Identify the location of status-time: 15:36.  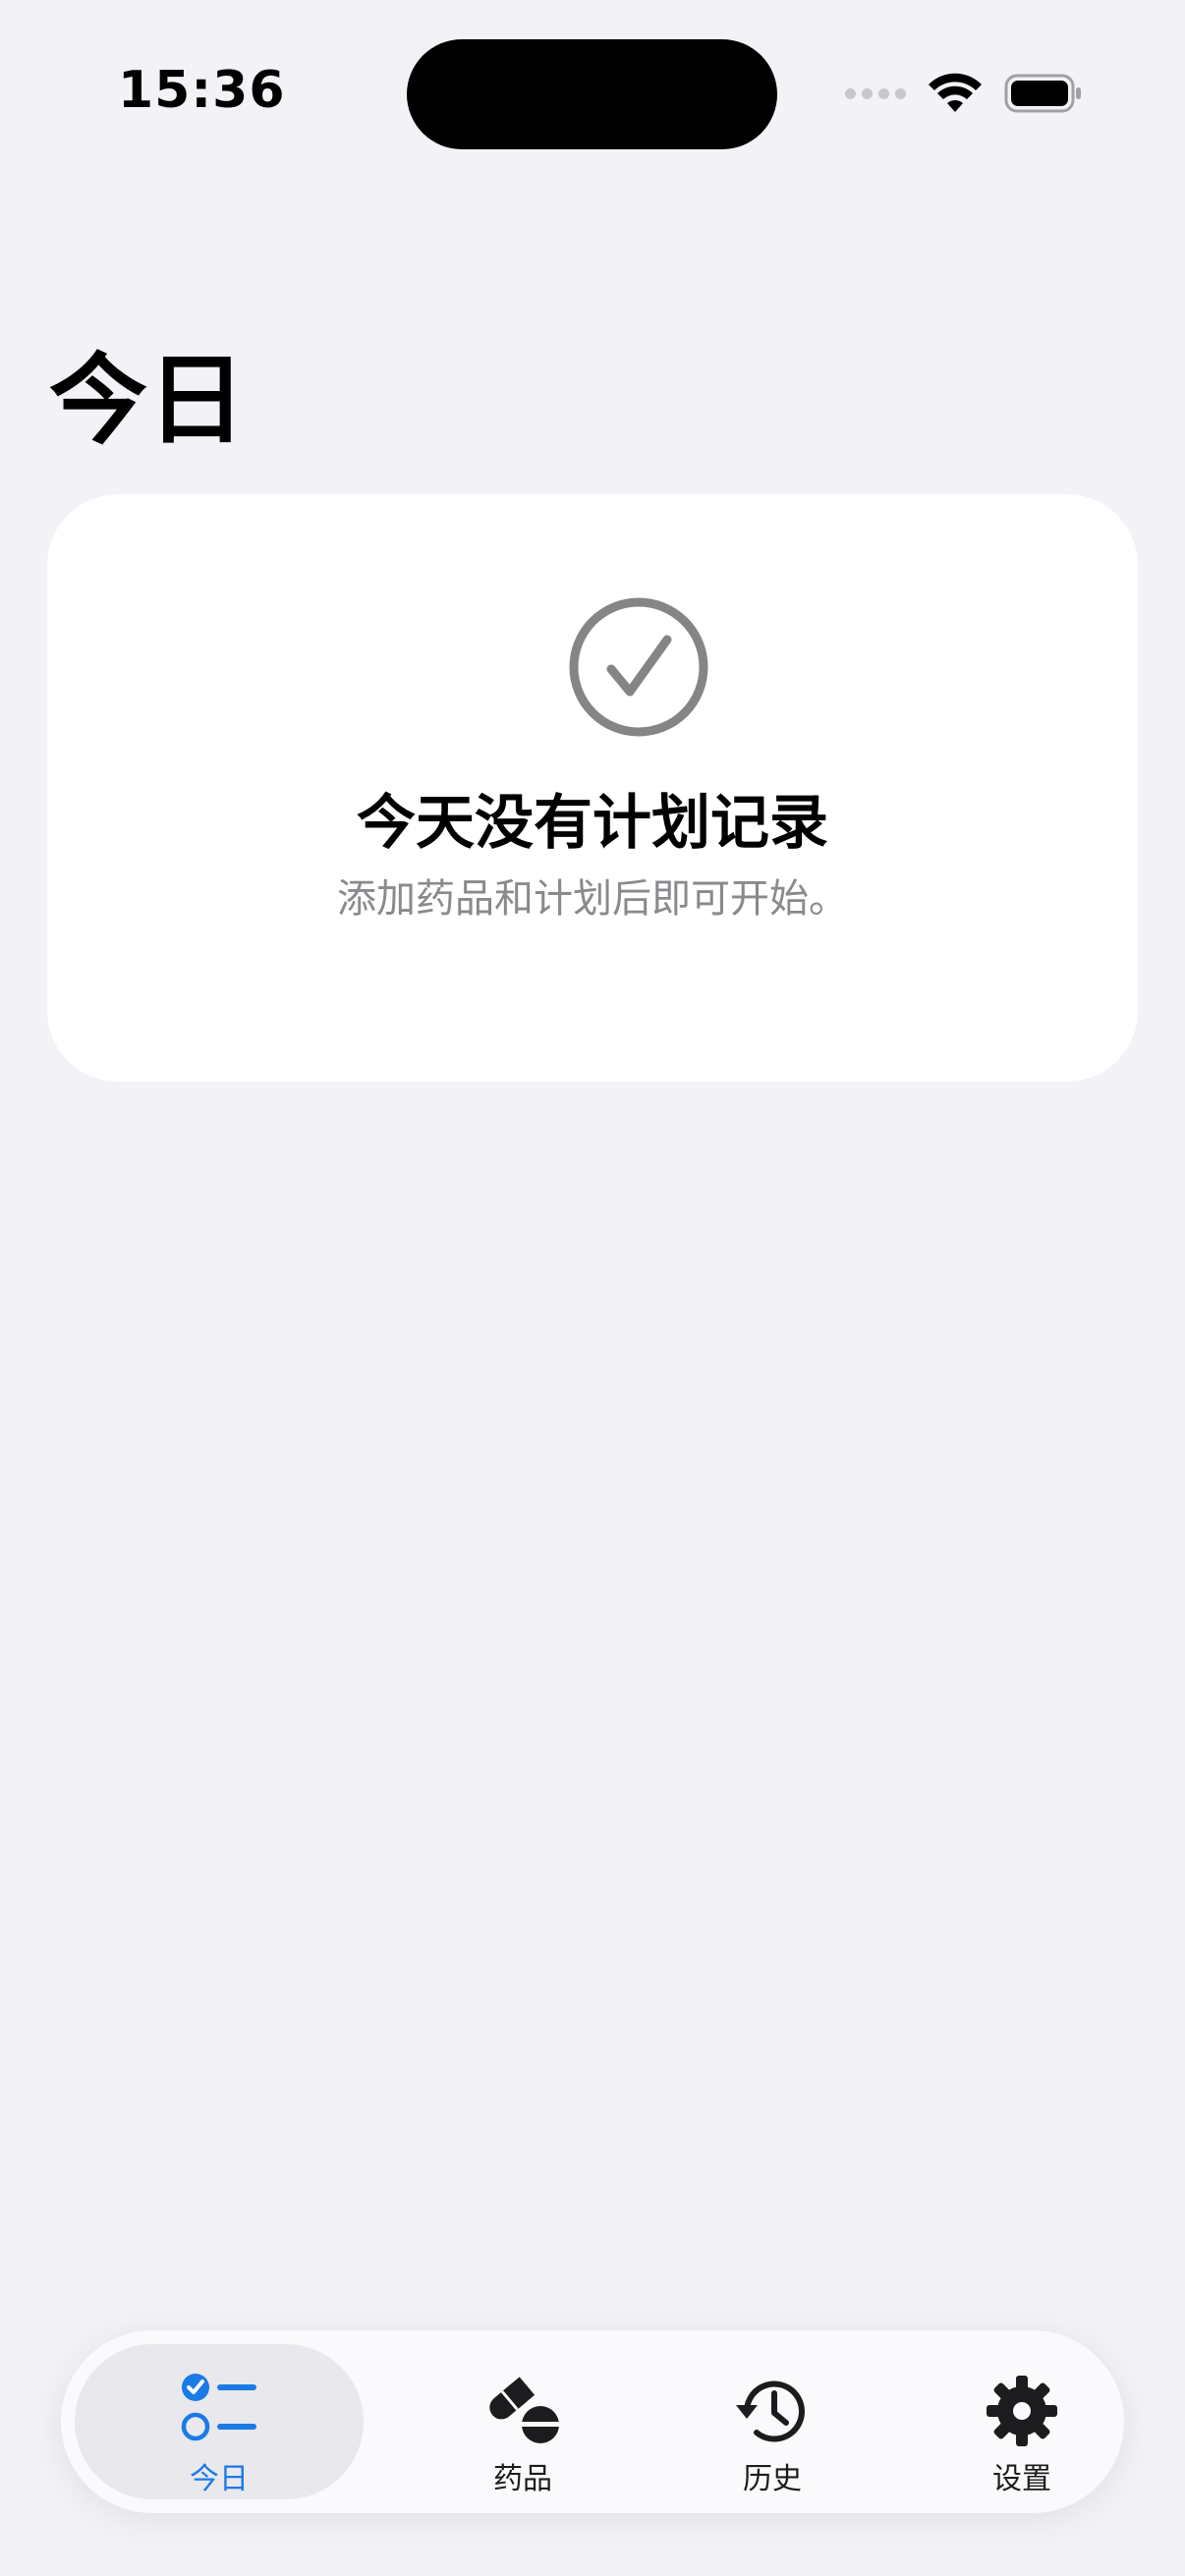
(202, 90).